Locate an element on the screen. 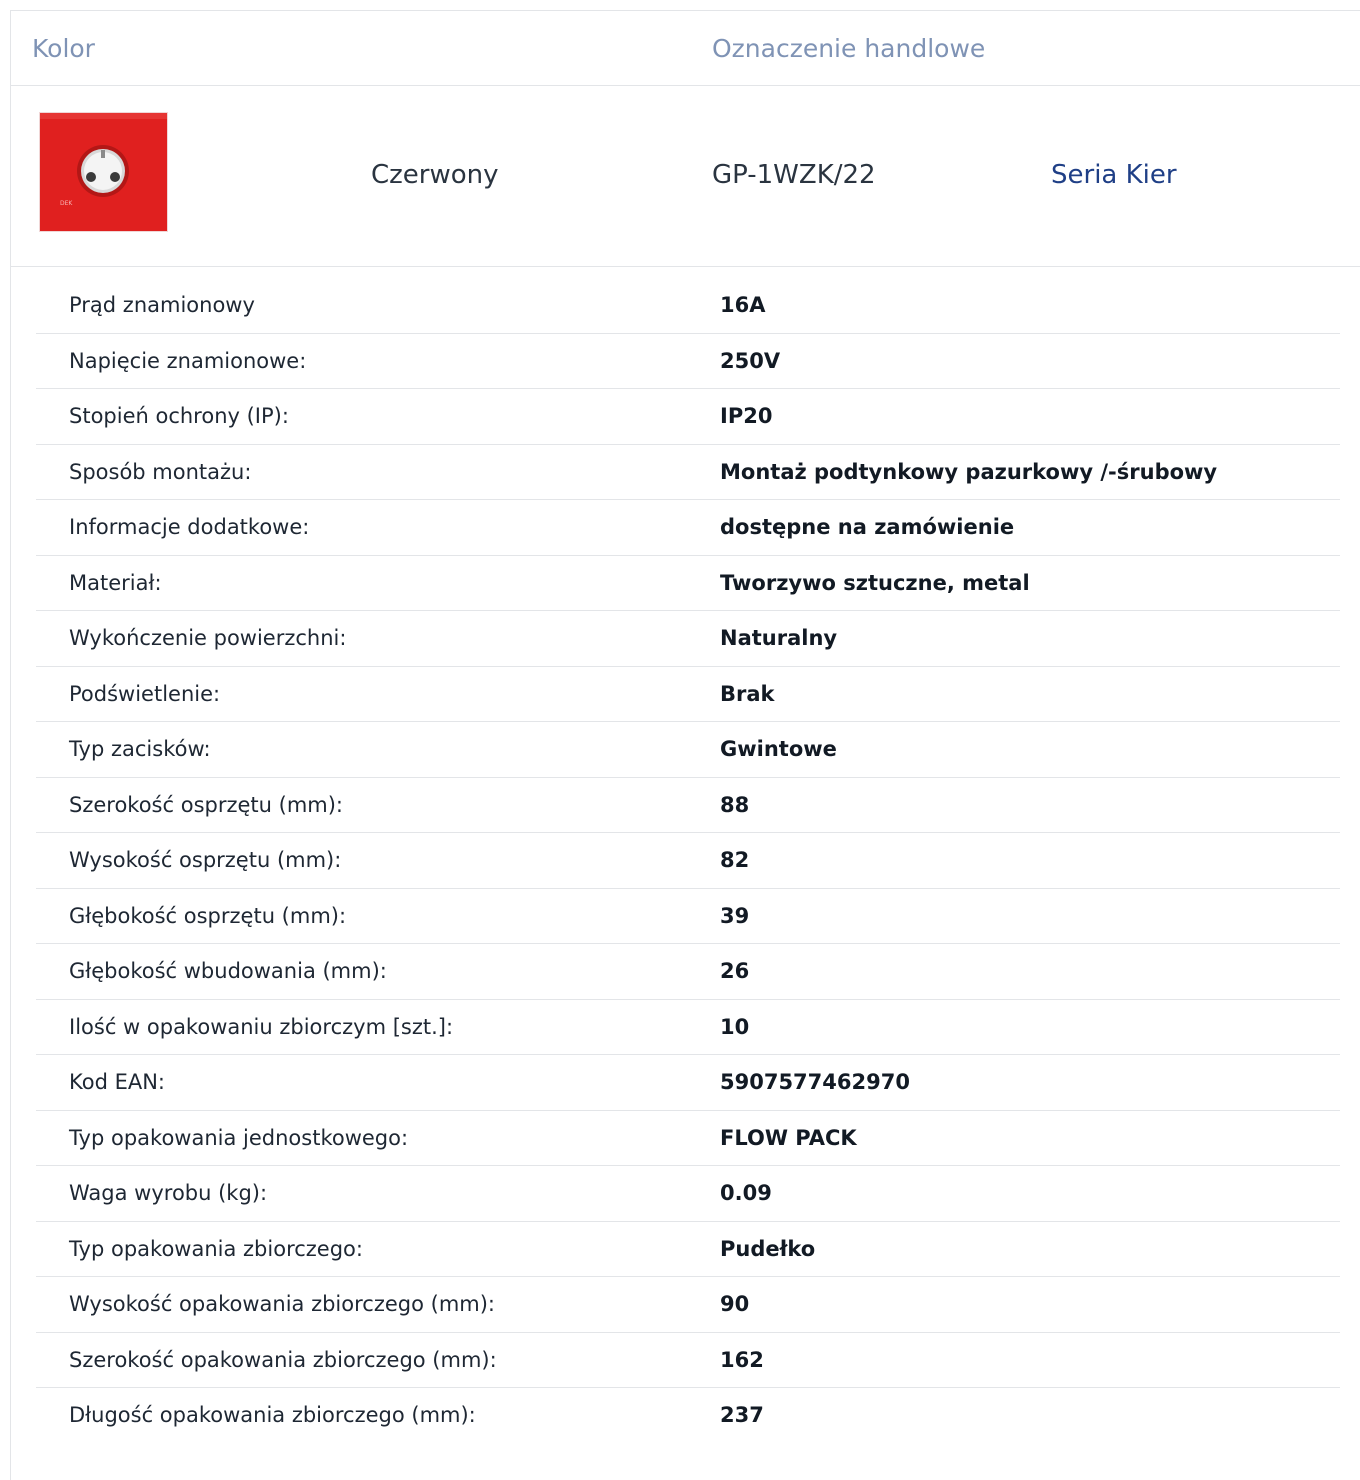  spec-value: 39 is located at coordinates (735, 915).